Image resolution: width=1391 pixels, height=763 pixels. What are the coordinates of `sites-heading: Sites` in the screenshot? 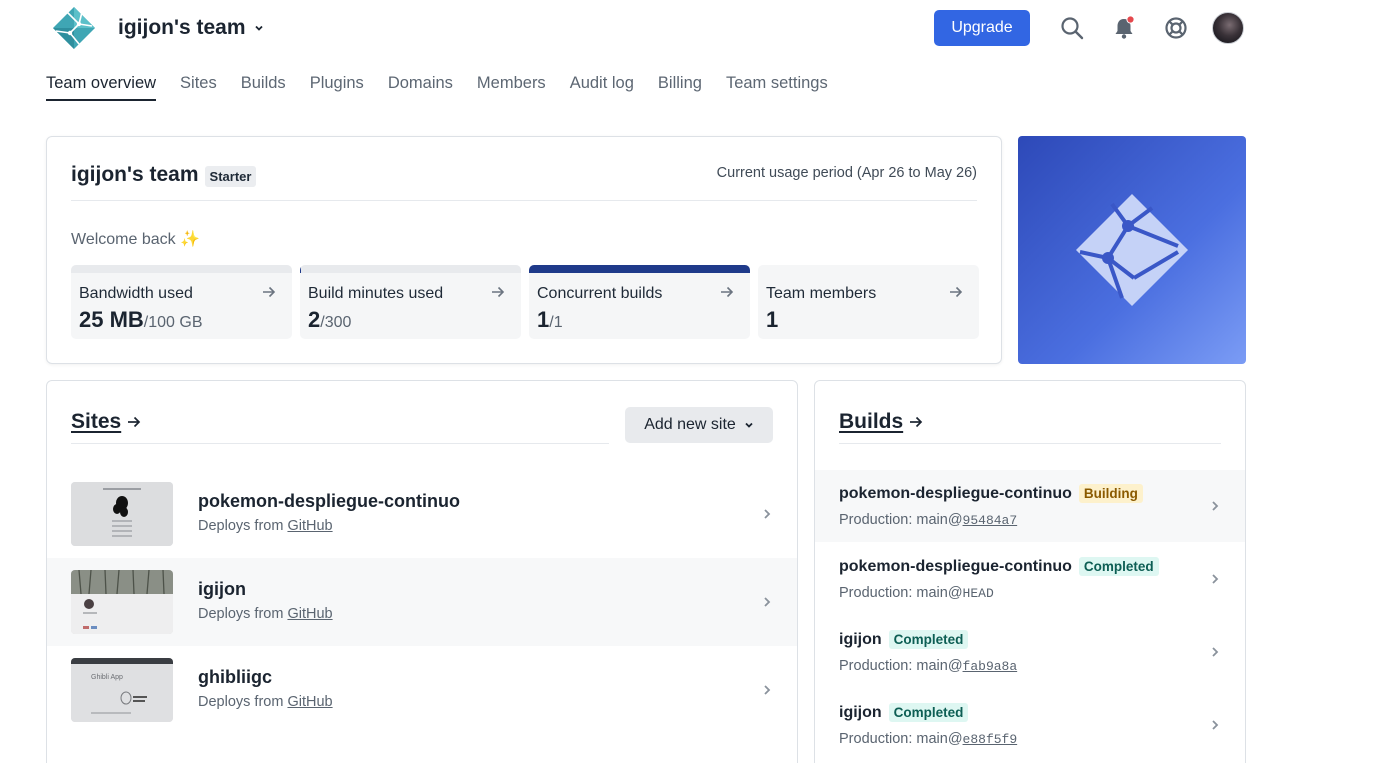 It's located at (96, 421).